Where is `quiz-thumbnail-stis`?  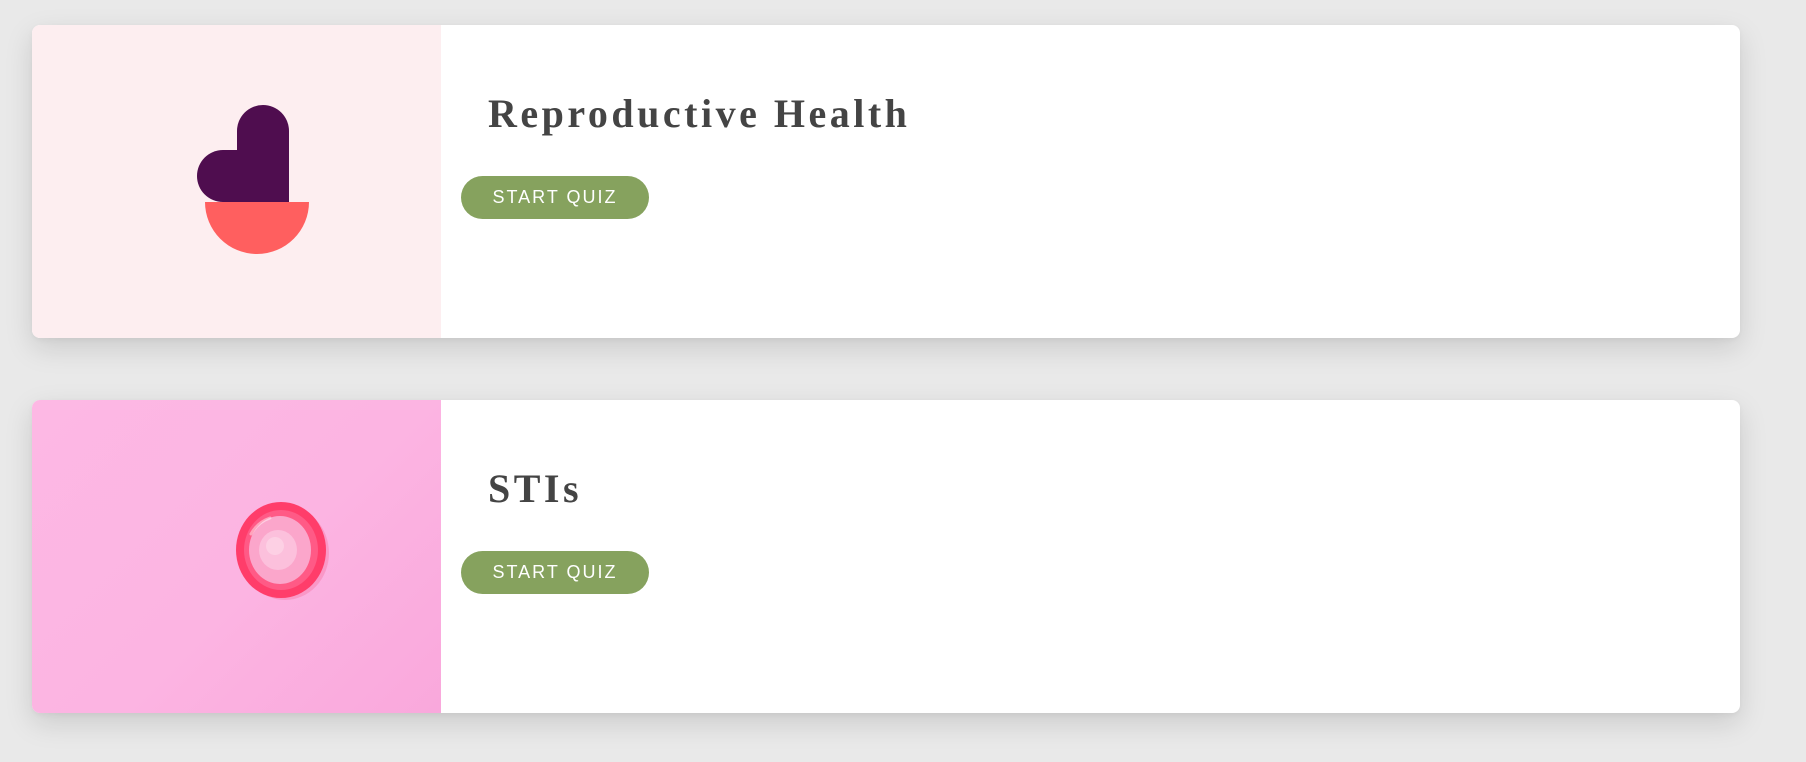 quiz-thumbnail-stis is located at coordinates (236, 556).